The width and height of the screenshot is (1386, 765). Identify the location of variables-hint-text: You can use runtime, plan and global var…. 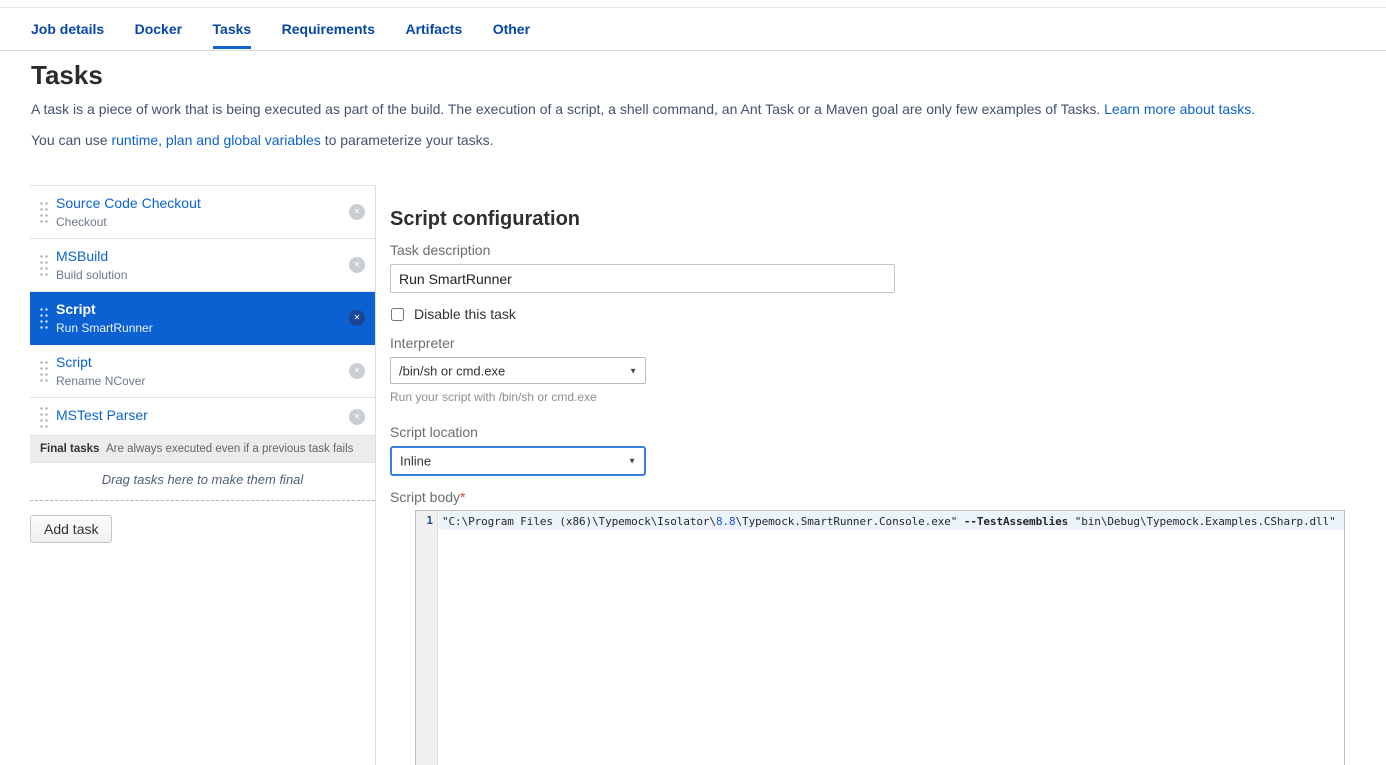
(262, 140).